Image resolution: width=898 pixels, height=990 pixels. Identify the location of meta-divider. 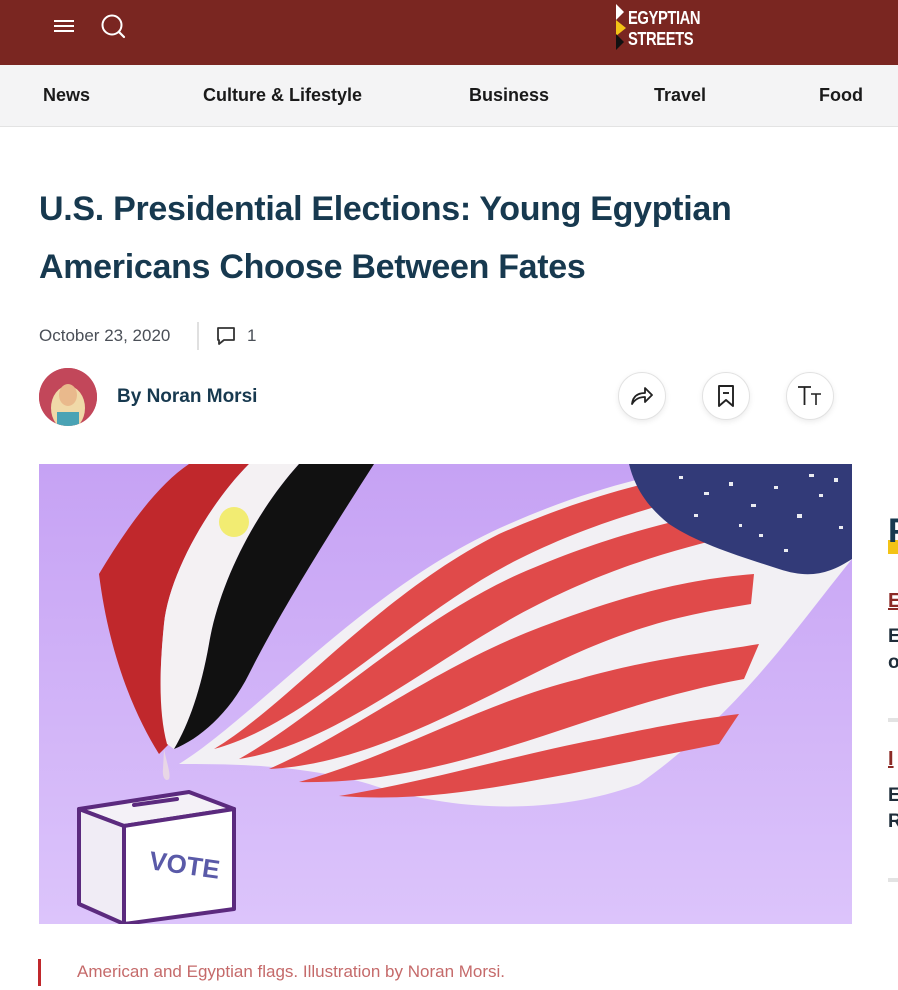
(198, 336).